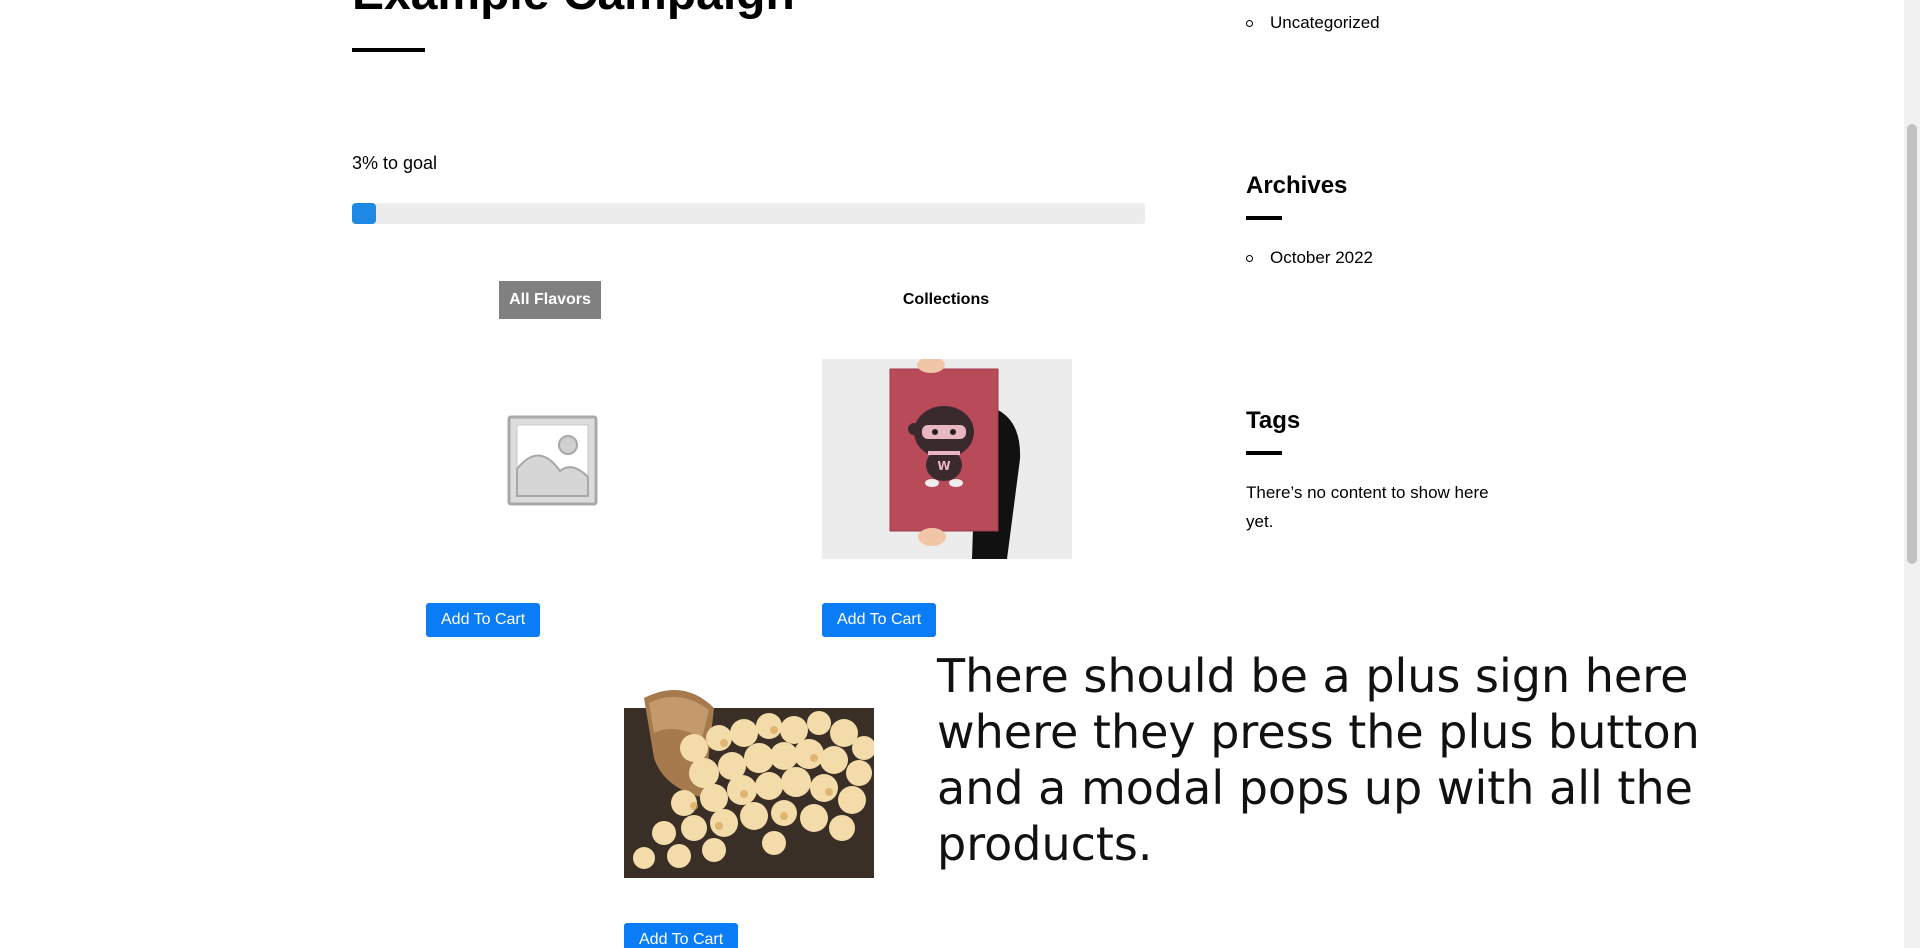 The image size is (1920, 948). Describe the element at coordinates (1912, 344) in the screenshot. I see `scrollbar-thumb` at that location.